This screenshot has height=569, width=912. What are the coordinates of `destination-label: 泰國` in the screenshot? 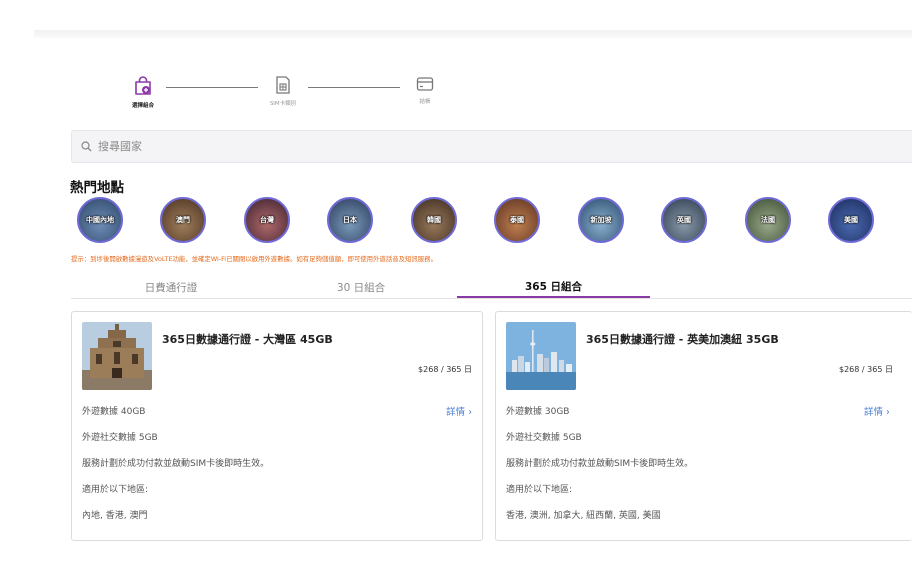 It's located at (517, 220).